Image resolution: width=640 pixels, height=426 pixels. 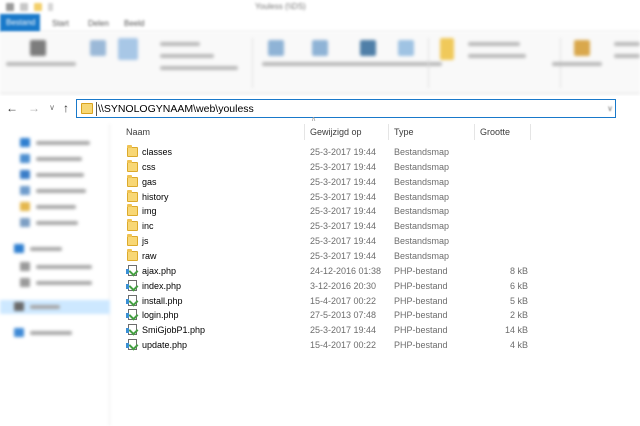 I want to click on quick-access-dropdown-icon, so click(x=50, y=7).